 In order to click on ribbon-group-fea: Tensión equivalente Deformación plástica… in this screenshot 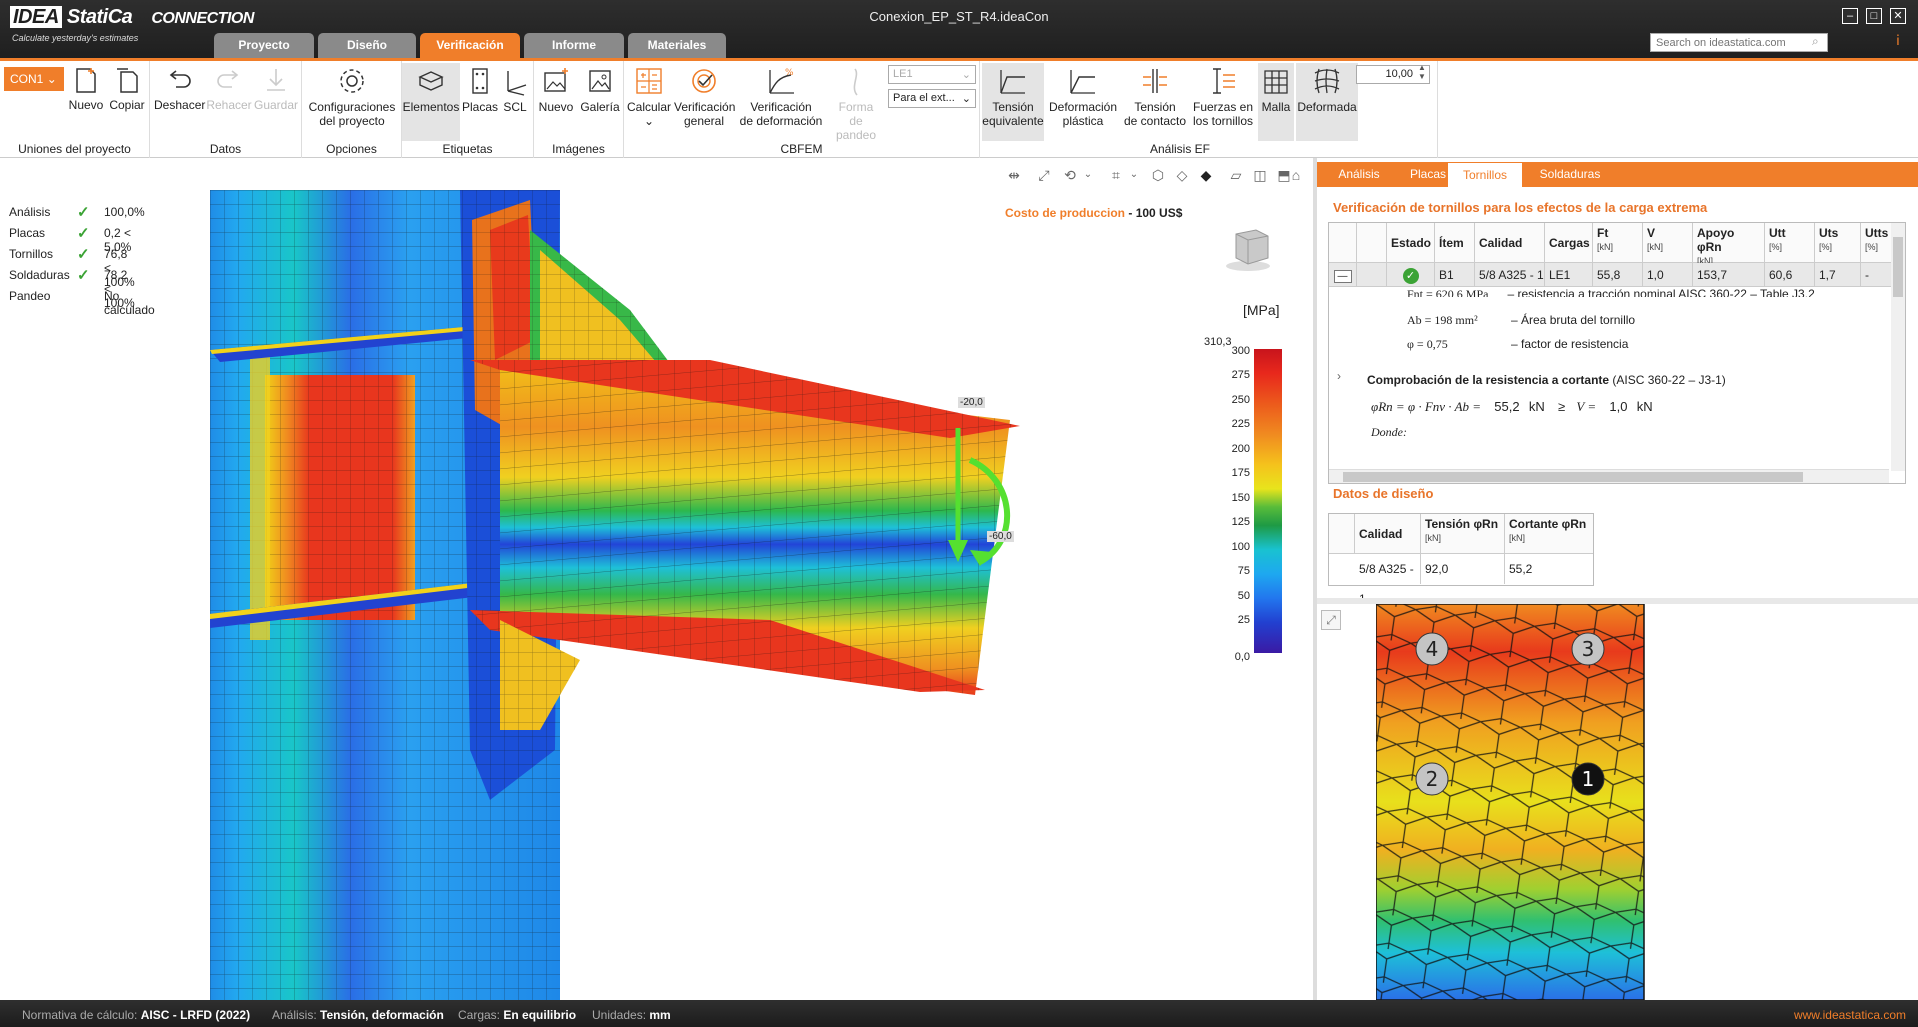, I will do `click(1209, 109)`.